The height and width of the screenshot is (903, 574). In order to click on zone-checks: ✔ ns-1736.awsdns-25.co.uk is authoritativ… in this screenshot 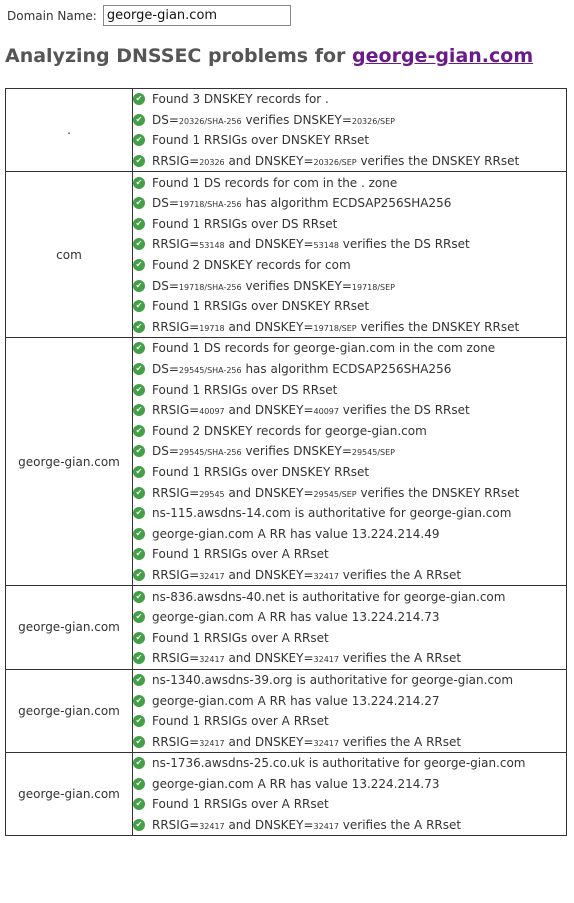, I will do `click(349, 794)`.